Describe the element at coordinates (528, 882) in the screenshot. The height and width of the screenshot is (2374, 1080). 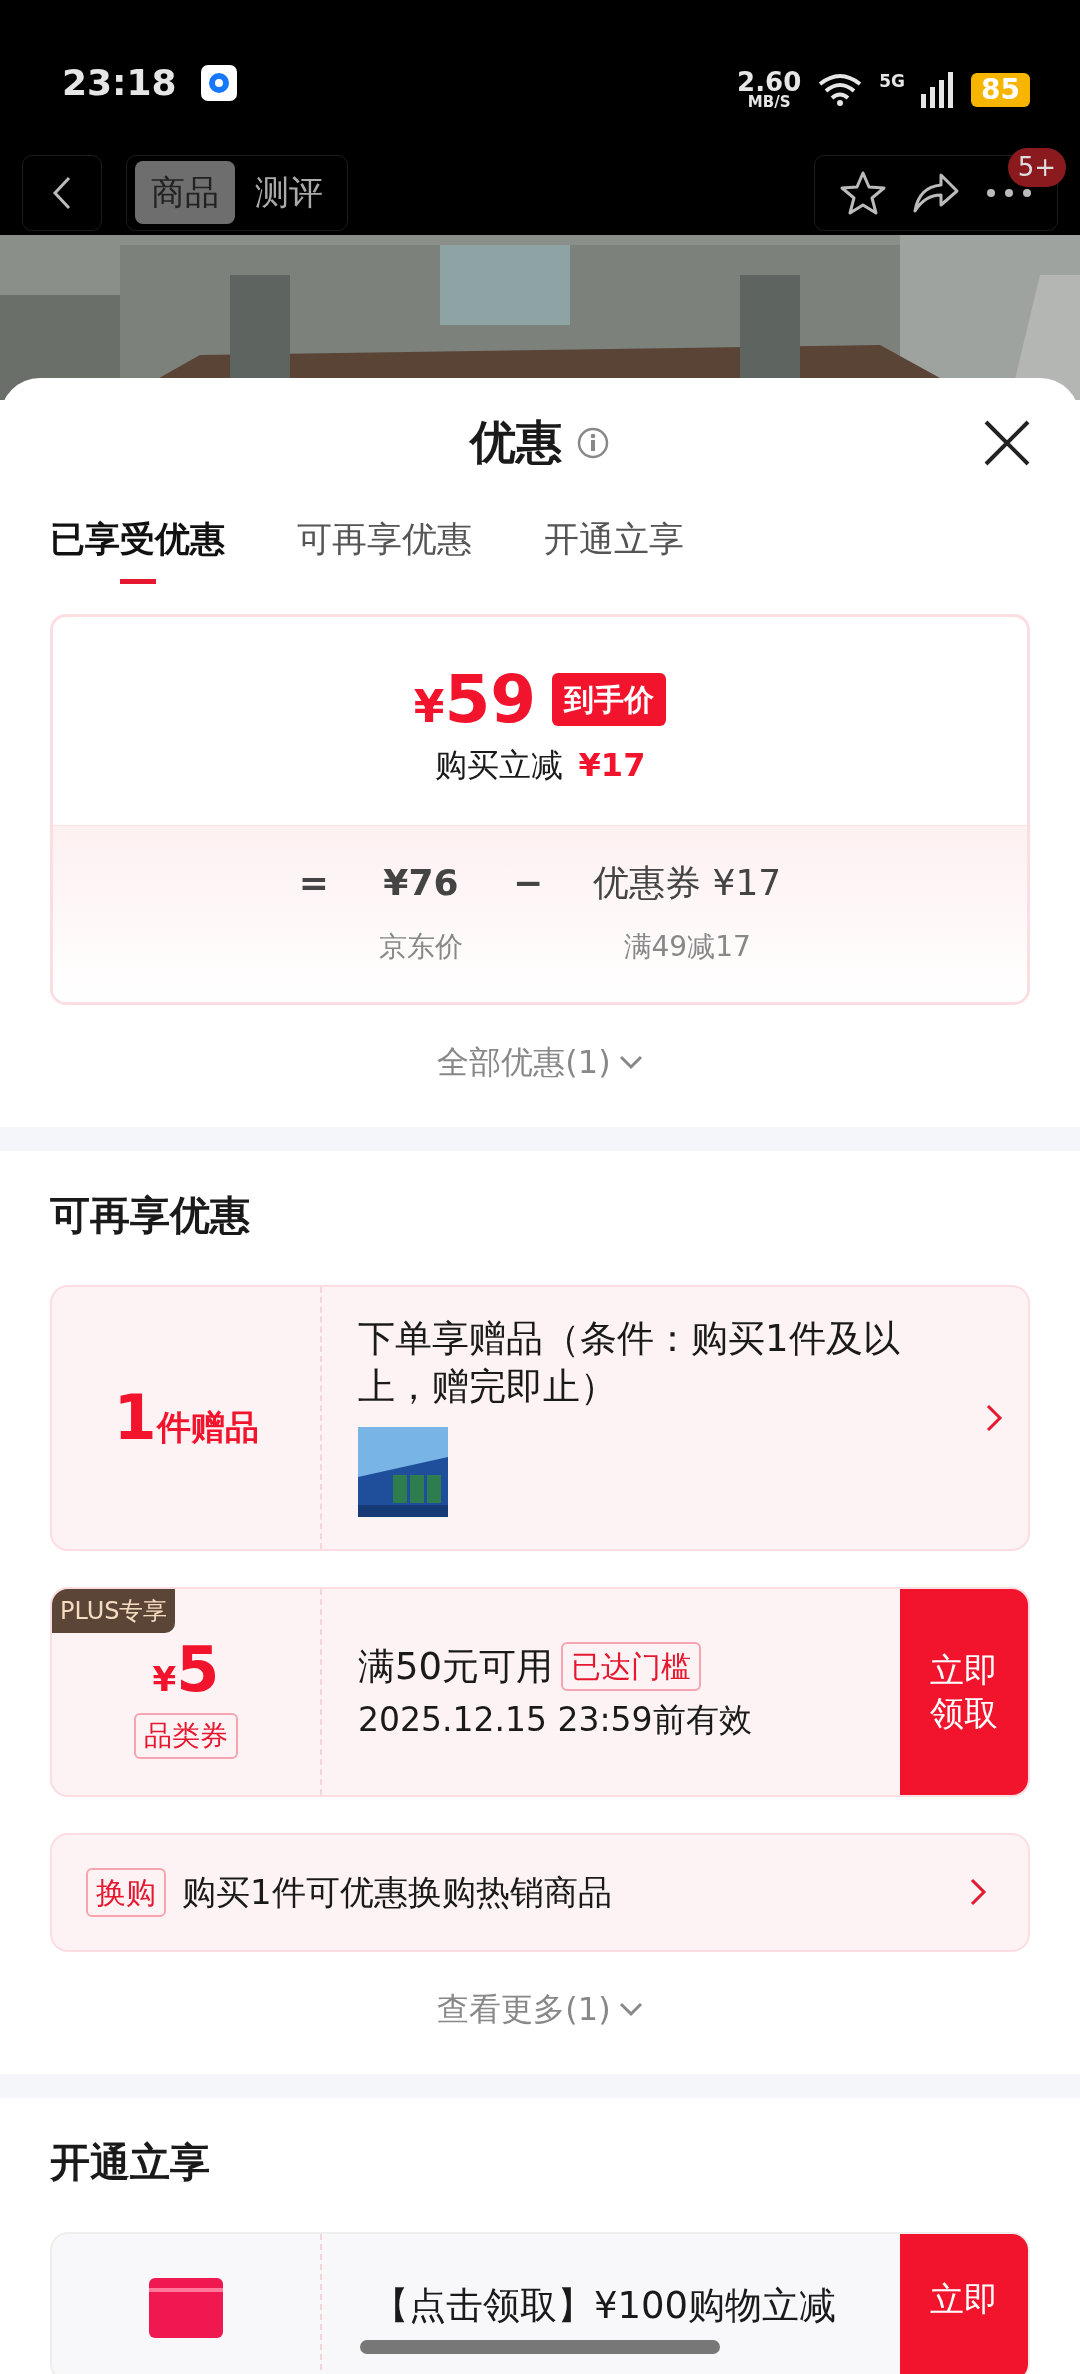
I see `minus-sign: −` at that location.